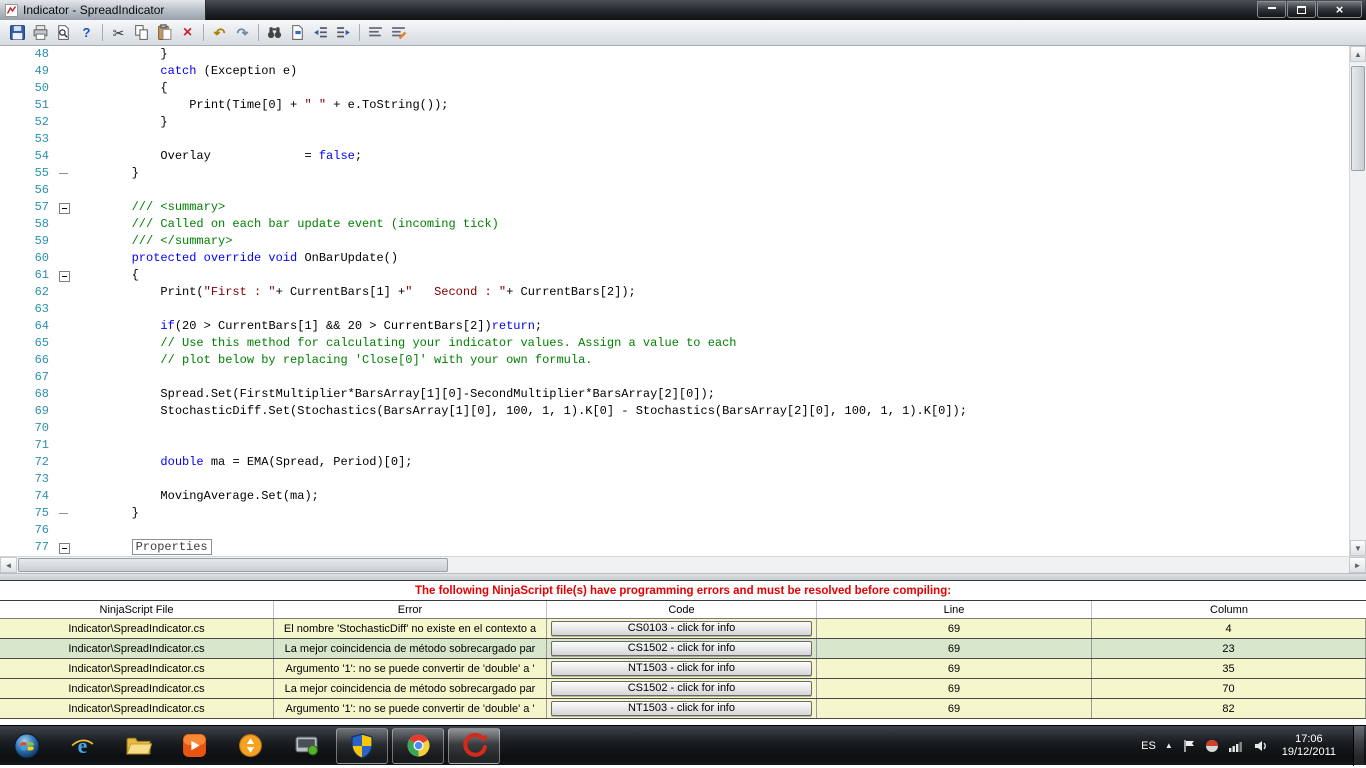 The height and width of the screenshot is (768, 1366). I want to click on code-line: 50 {, so click(674, 88).